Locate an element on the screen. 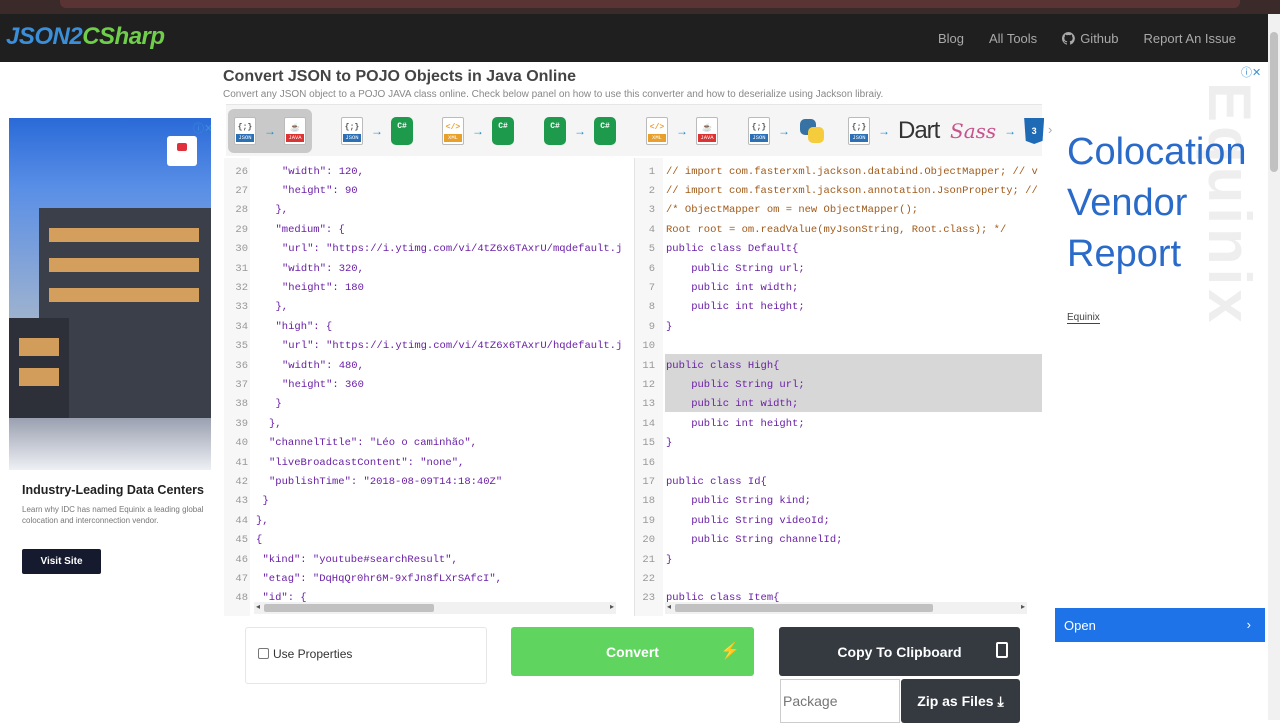  arrow-right-icon: → is located at coordinates (580, 131).